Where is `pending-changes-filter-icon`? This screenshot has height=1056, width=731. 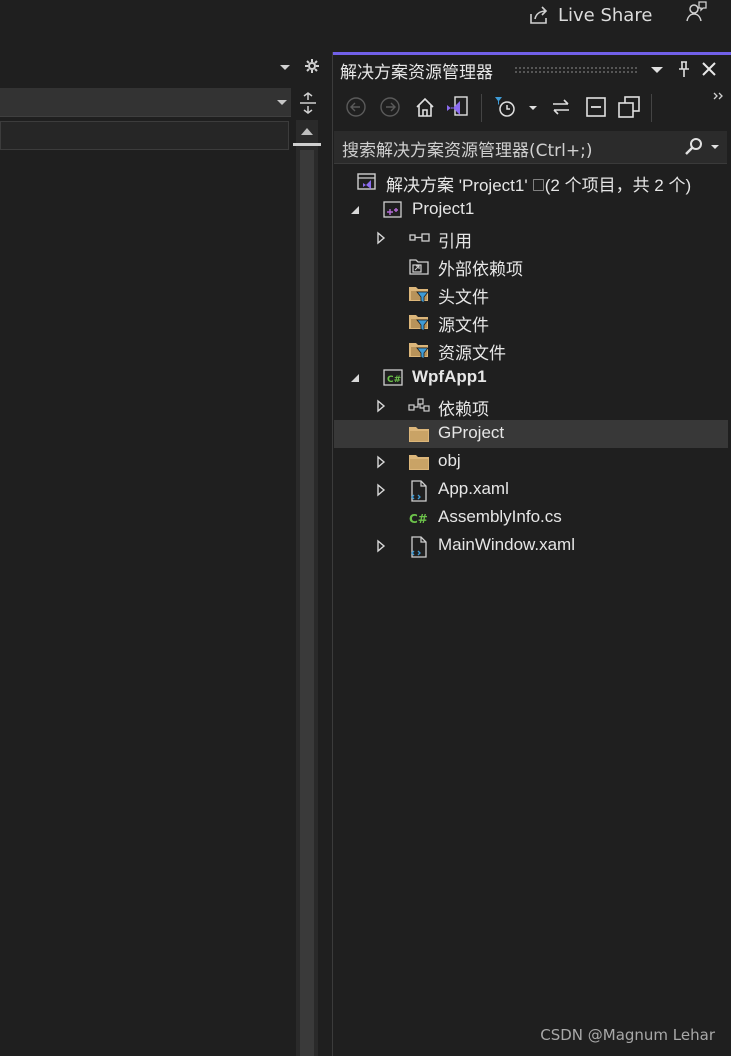 pending-changes-filter-icon is located at coordinates (505, 107).